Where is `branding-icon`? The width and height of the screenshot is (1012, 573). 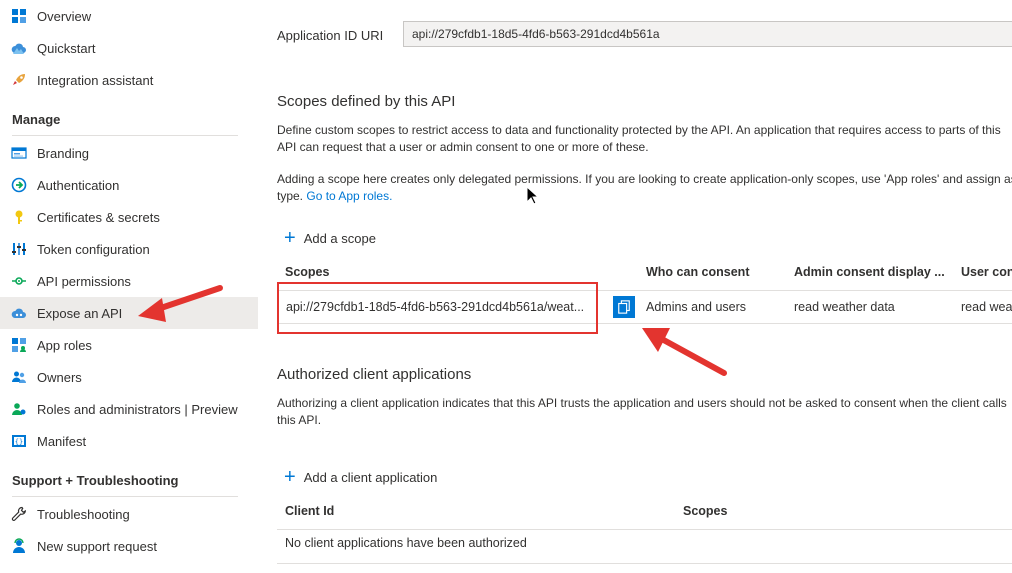 branding-icon is located at coordinates (19, 153).